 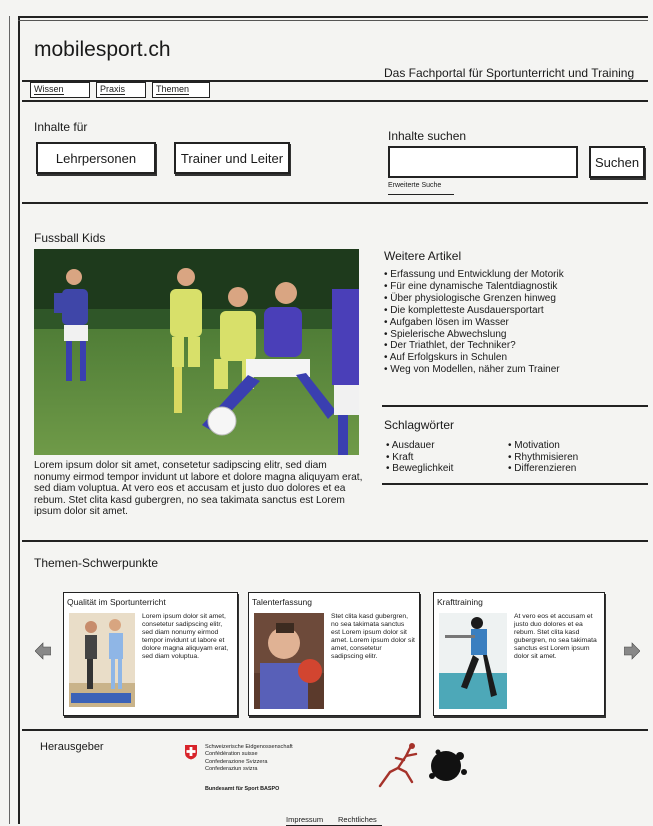 What do you see at coordinates (543, 469) in the screenshot?
I see `keyword-link: • Differenzieren` at bounding box center [543, 469].